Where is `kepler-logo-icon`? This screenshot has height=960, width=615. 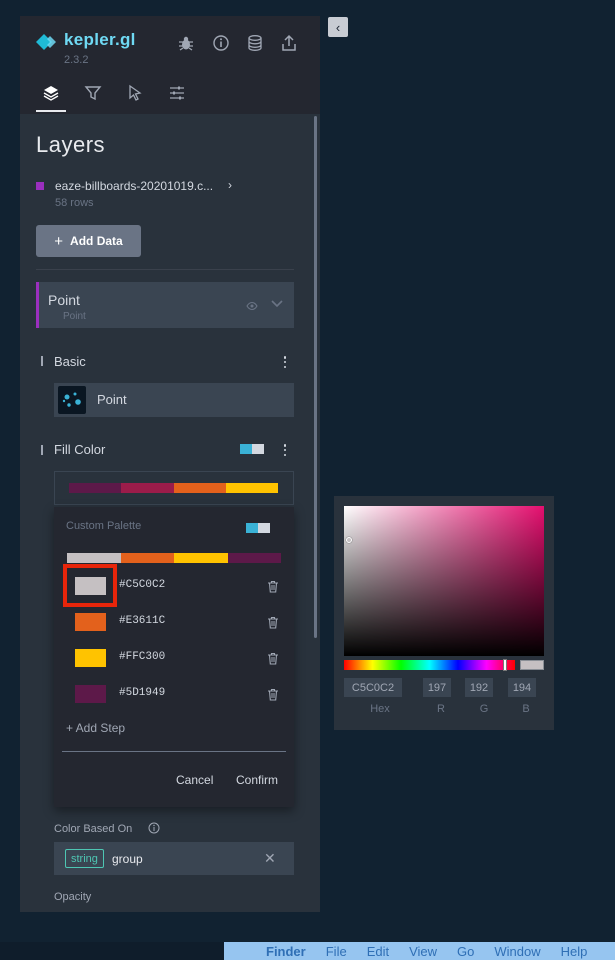
kepler-logo-icon is located at coordinates (46, 42).